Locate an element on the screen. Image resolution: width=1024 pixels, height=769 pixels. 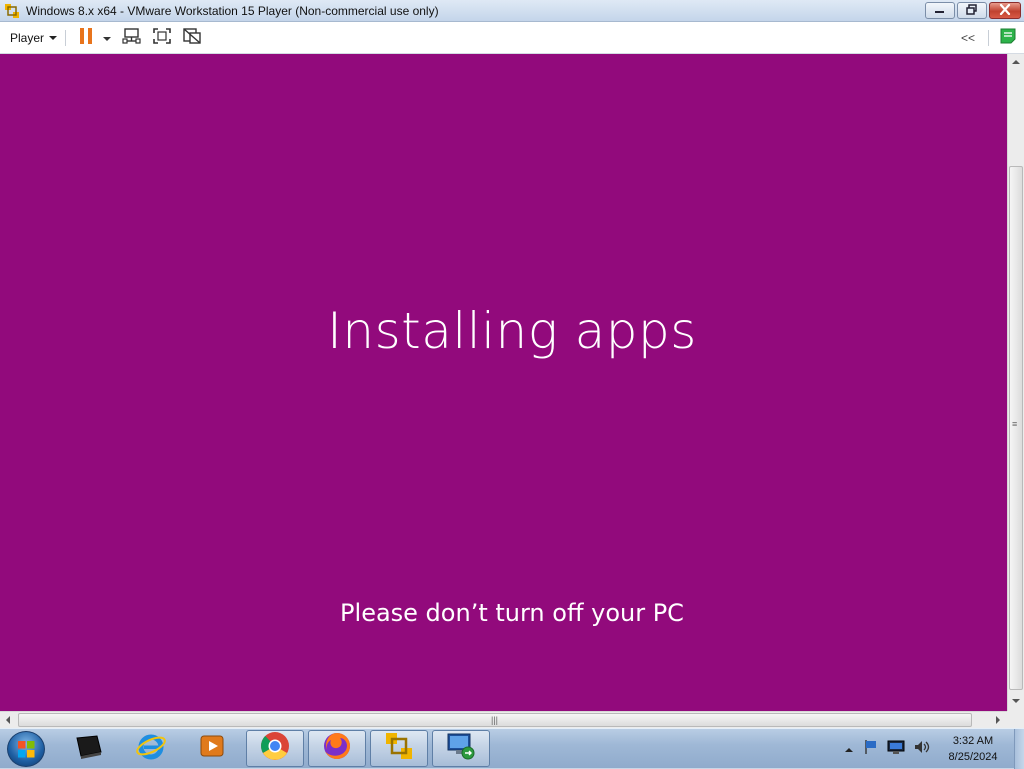
unity-button is located at coordinates (192, 38).